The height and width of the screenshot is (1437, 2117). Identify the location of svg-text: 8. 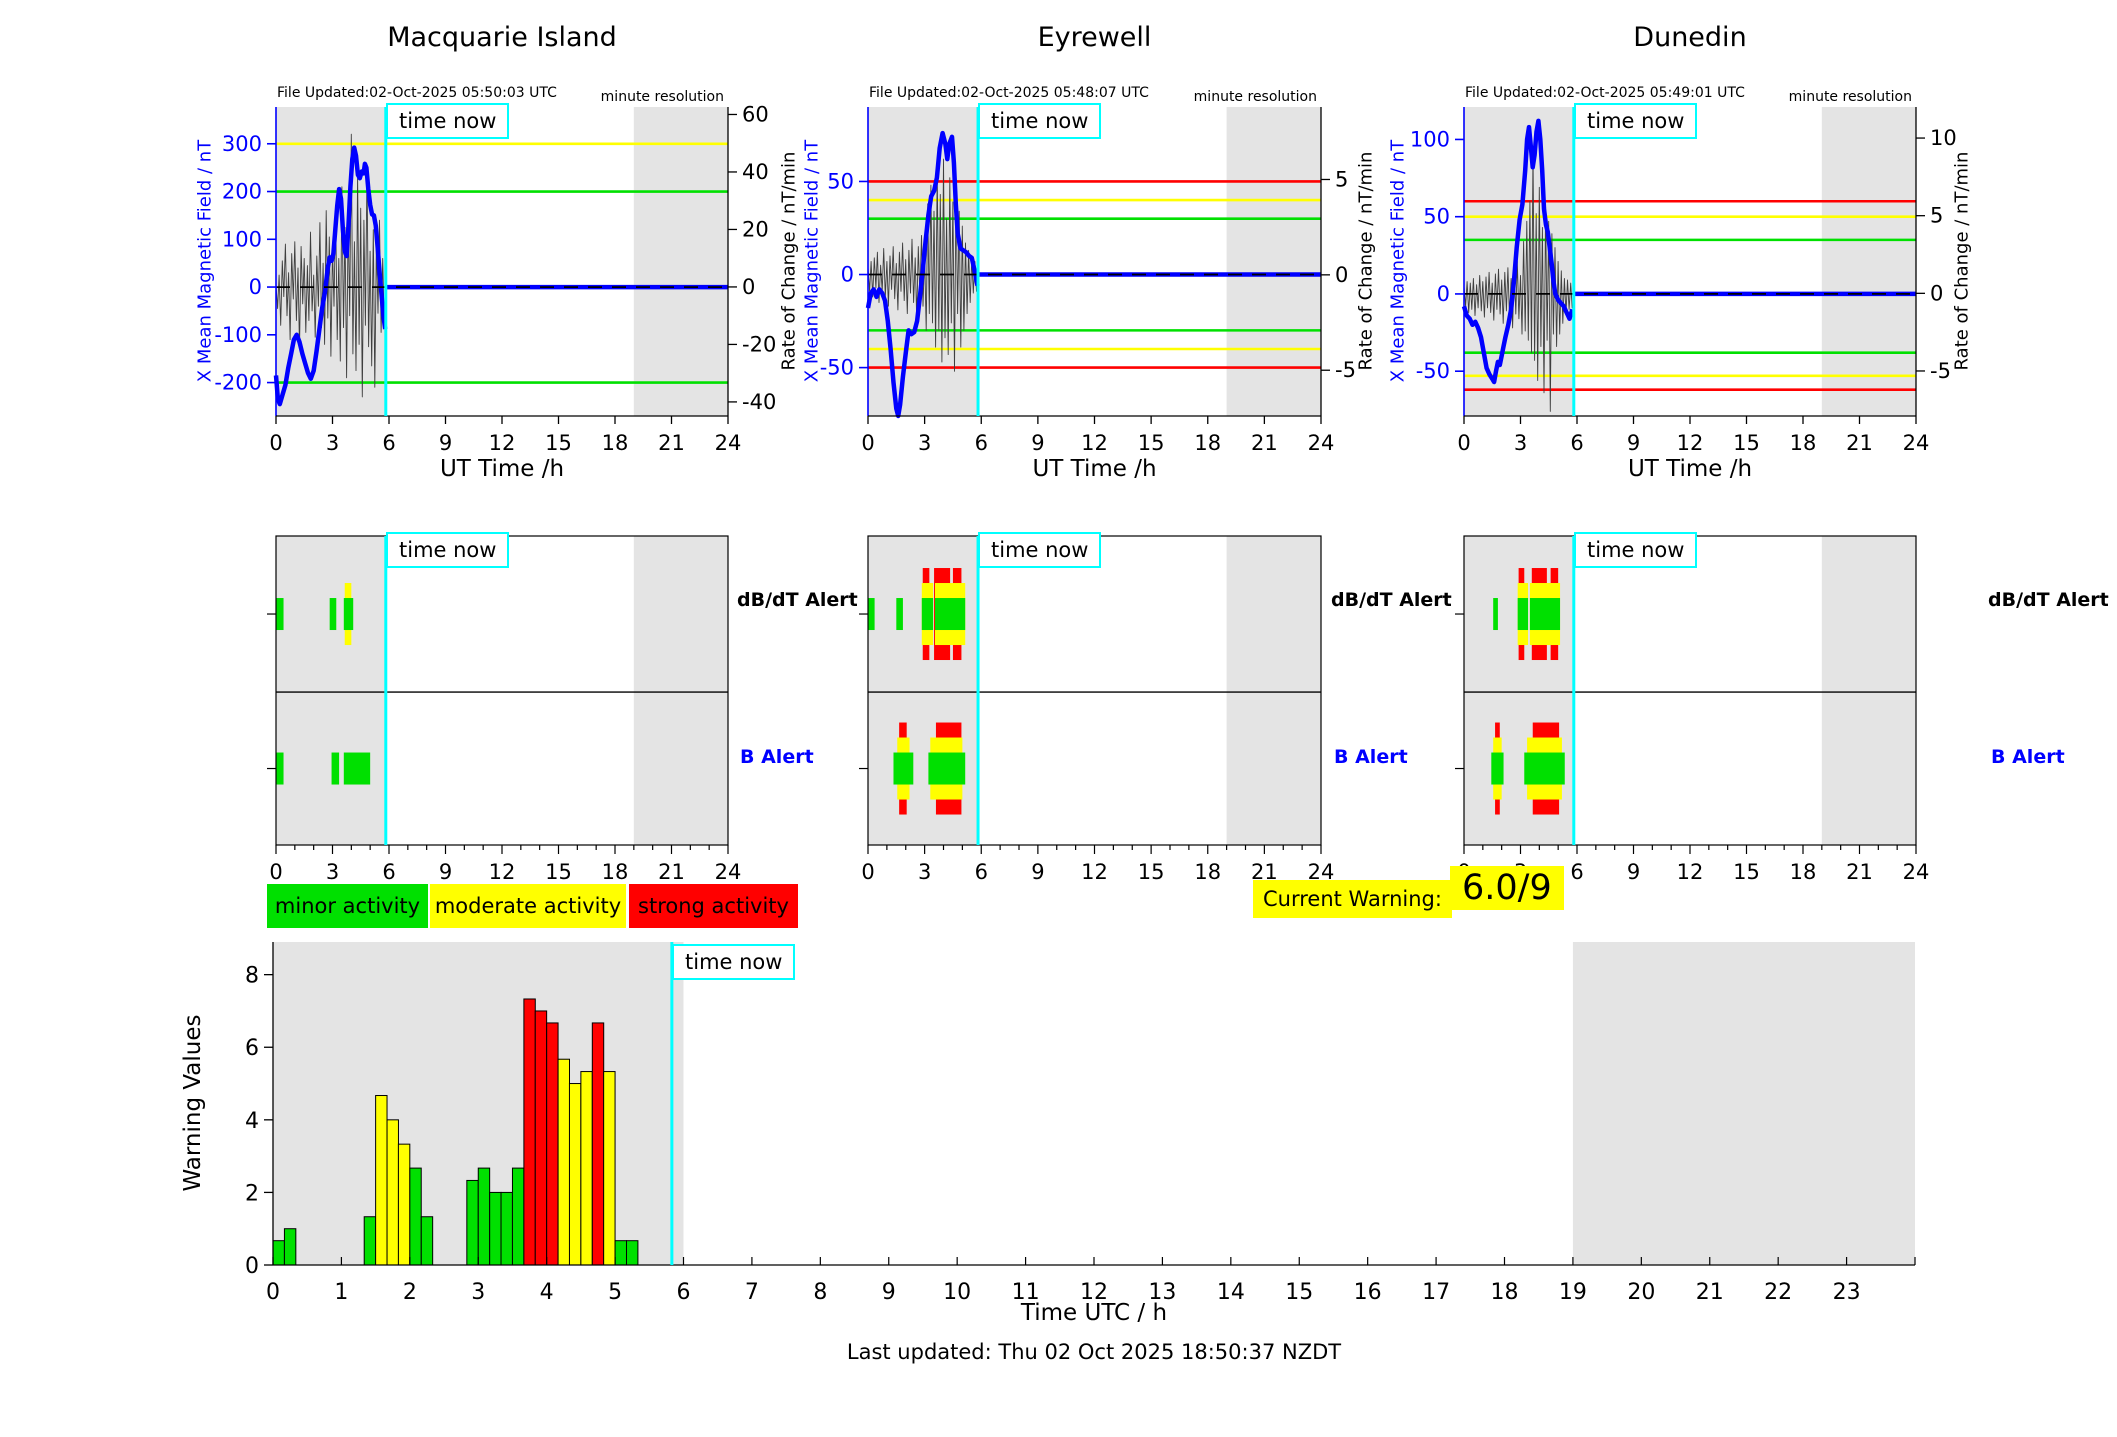
(252, 976).